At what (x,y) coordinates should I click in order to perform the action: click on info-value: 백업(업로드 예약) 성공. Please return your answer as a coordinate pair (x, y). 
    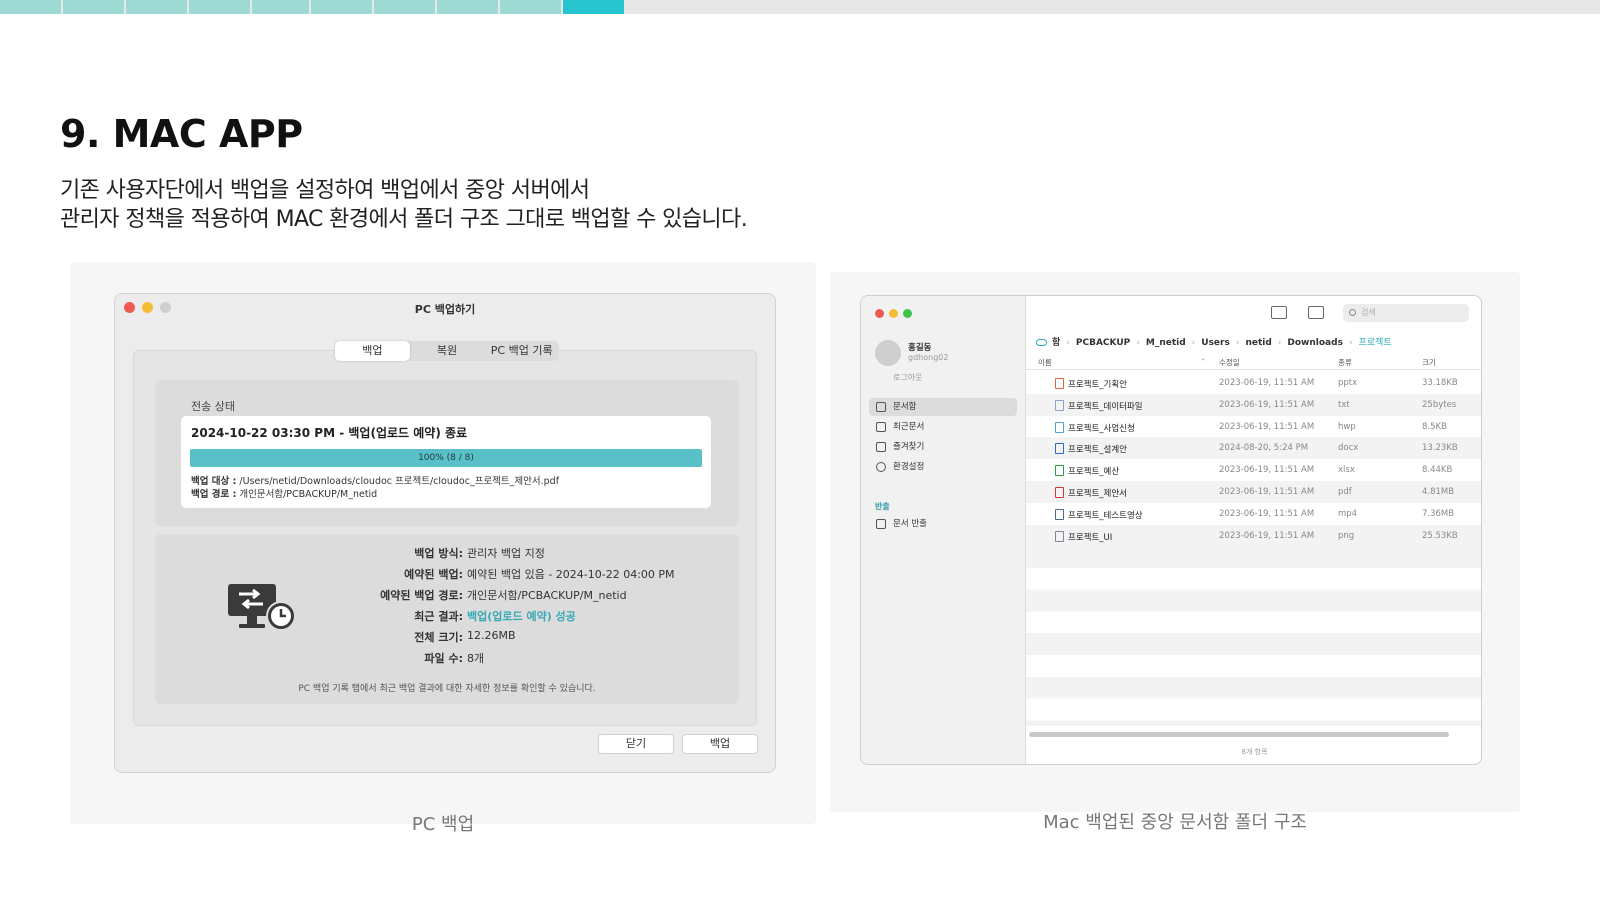
    Looking at the image, I should click on (521, 616).